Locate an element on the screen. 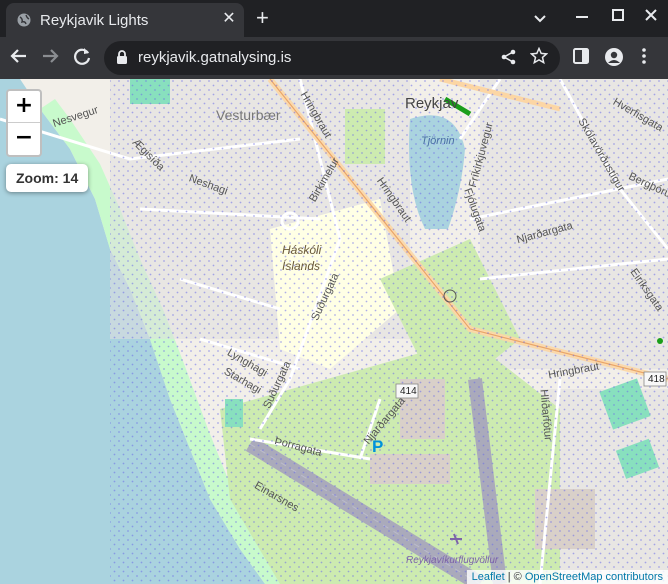  share-icon is located at coordinates (509, 57).